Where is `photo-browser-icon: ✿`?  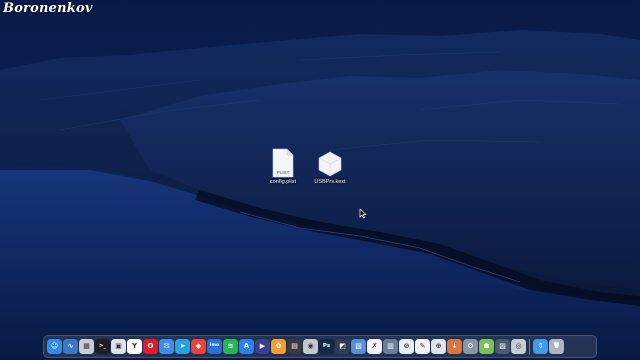
photo-browser-icon: ✿ is located at coordinates (278, 346).